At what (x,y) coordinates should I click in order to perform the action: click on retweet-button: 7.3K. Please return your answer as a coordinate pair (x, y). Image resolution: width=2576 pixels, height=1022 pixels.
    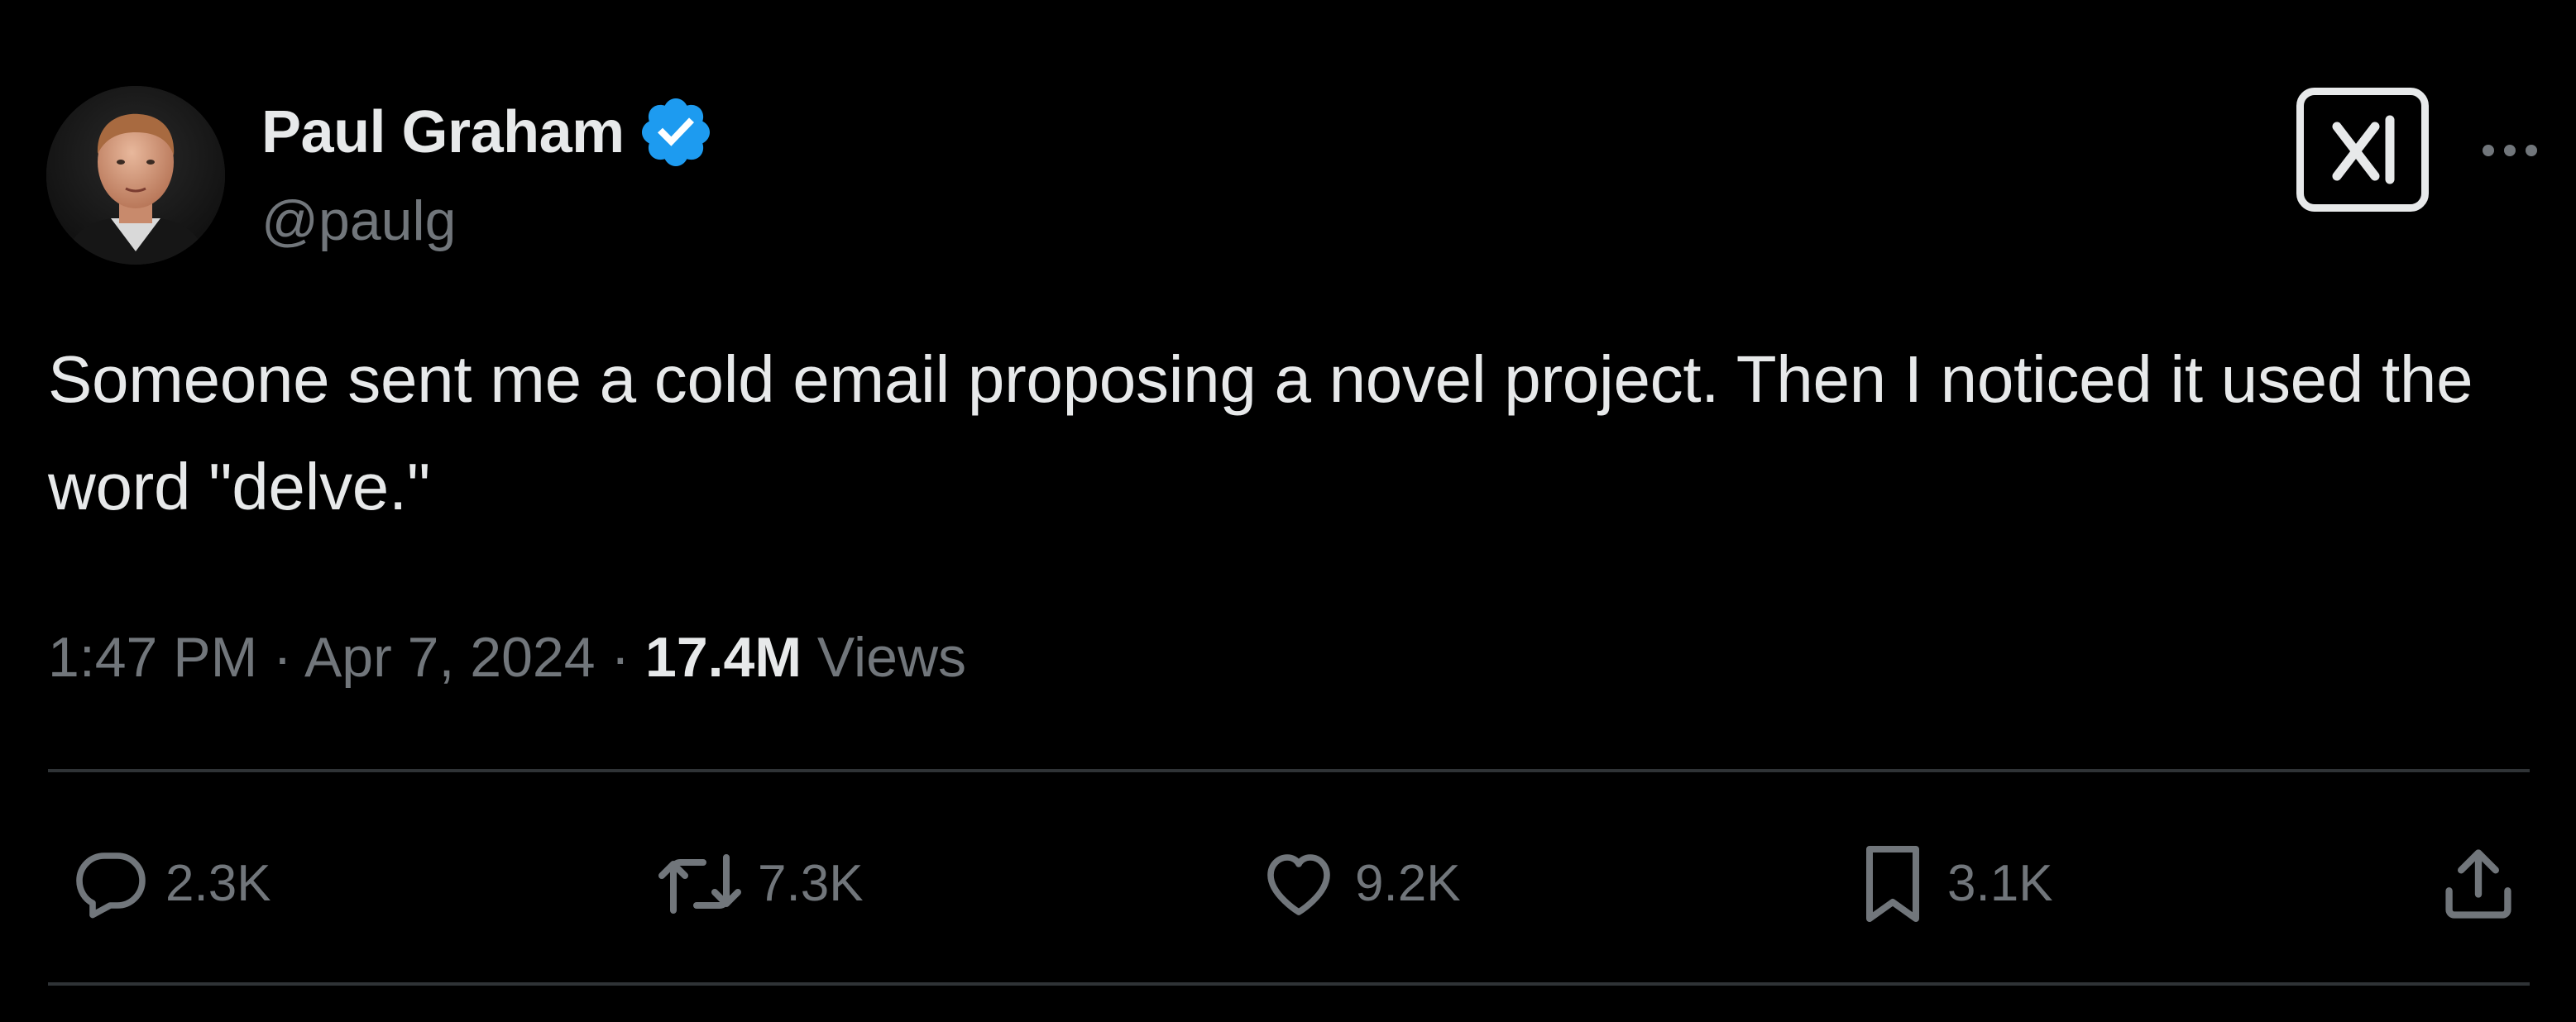
    Looking at the image, I should click on (760, 883).